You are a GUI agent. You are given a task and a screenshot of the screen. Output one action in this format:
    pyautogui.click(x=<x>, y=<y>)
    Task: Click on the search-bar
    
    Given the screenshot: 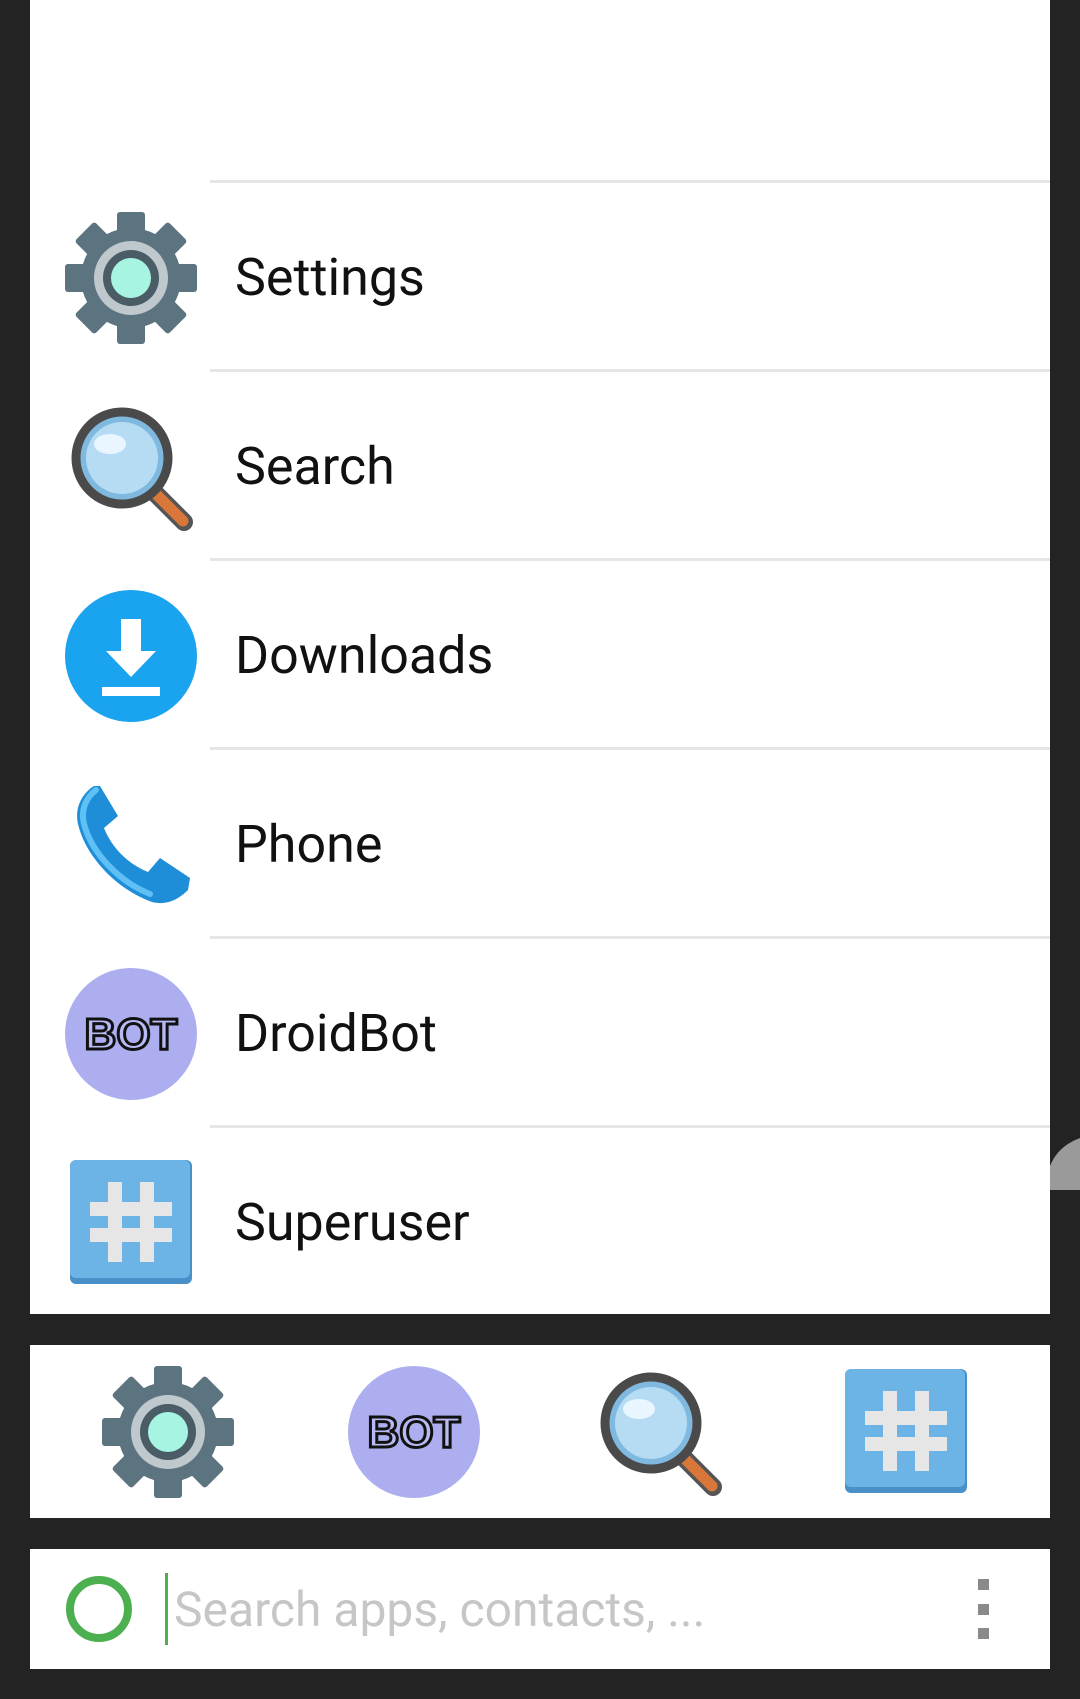 What is the action you would take?
    pyautogui.click(x=540, y=1609)
    